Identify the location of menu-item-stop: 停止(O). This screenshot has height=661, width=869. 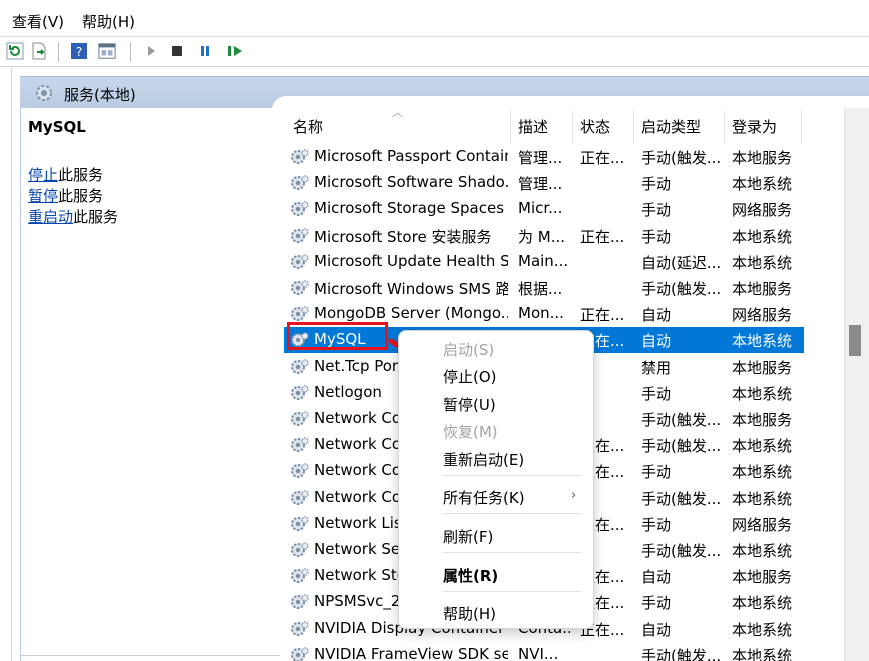
(470, 376).